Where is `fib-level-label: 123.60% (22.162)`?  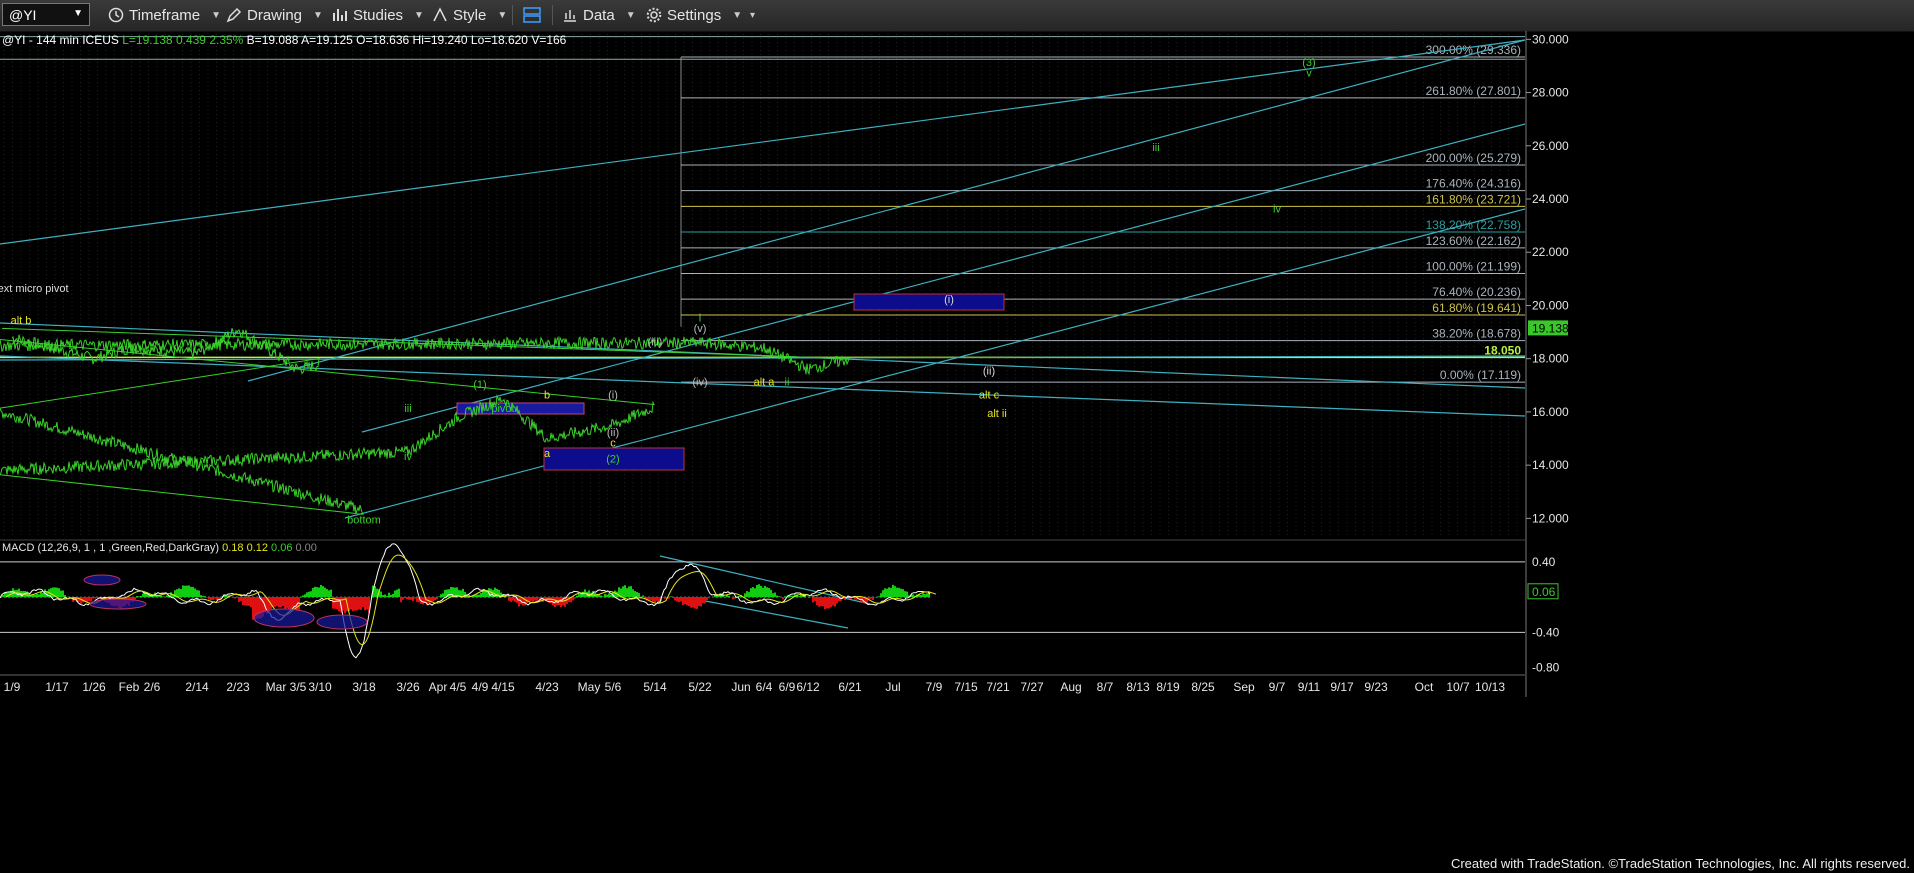 fib-level-label: 123.60% (22.162) is located at coordinates (1473, 241).